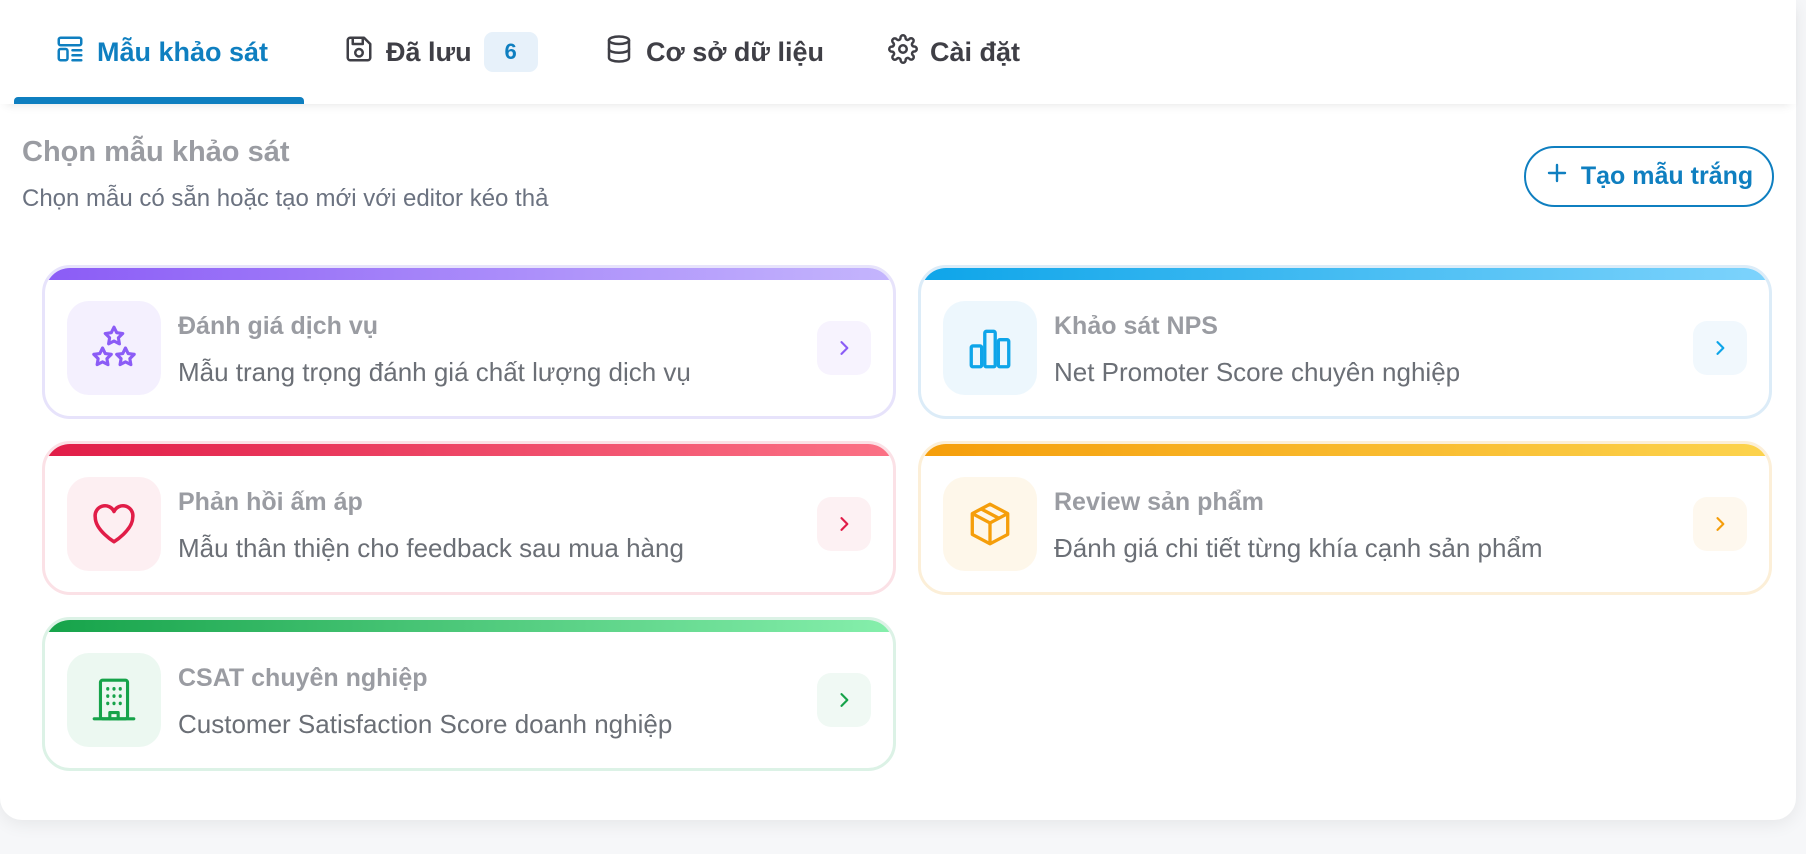 The width and height of the screenshot is (1806, 854). What do you see at coordinates (114, 348) in the screenshot?
I see `stars-icon` at bounding box center [114, 348].